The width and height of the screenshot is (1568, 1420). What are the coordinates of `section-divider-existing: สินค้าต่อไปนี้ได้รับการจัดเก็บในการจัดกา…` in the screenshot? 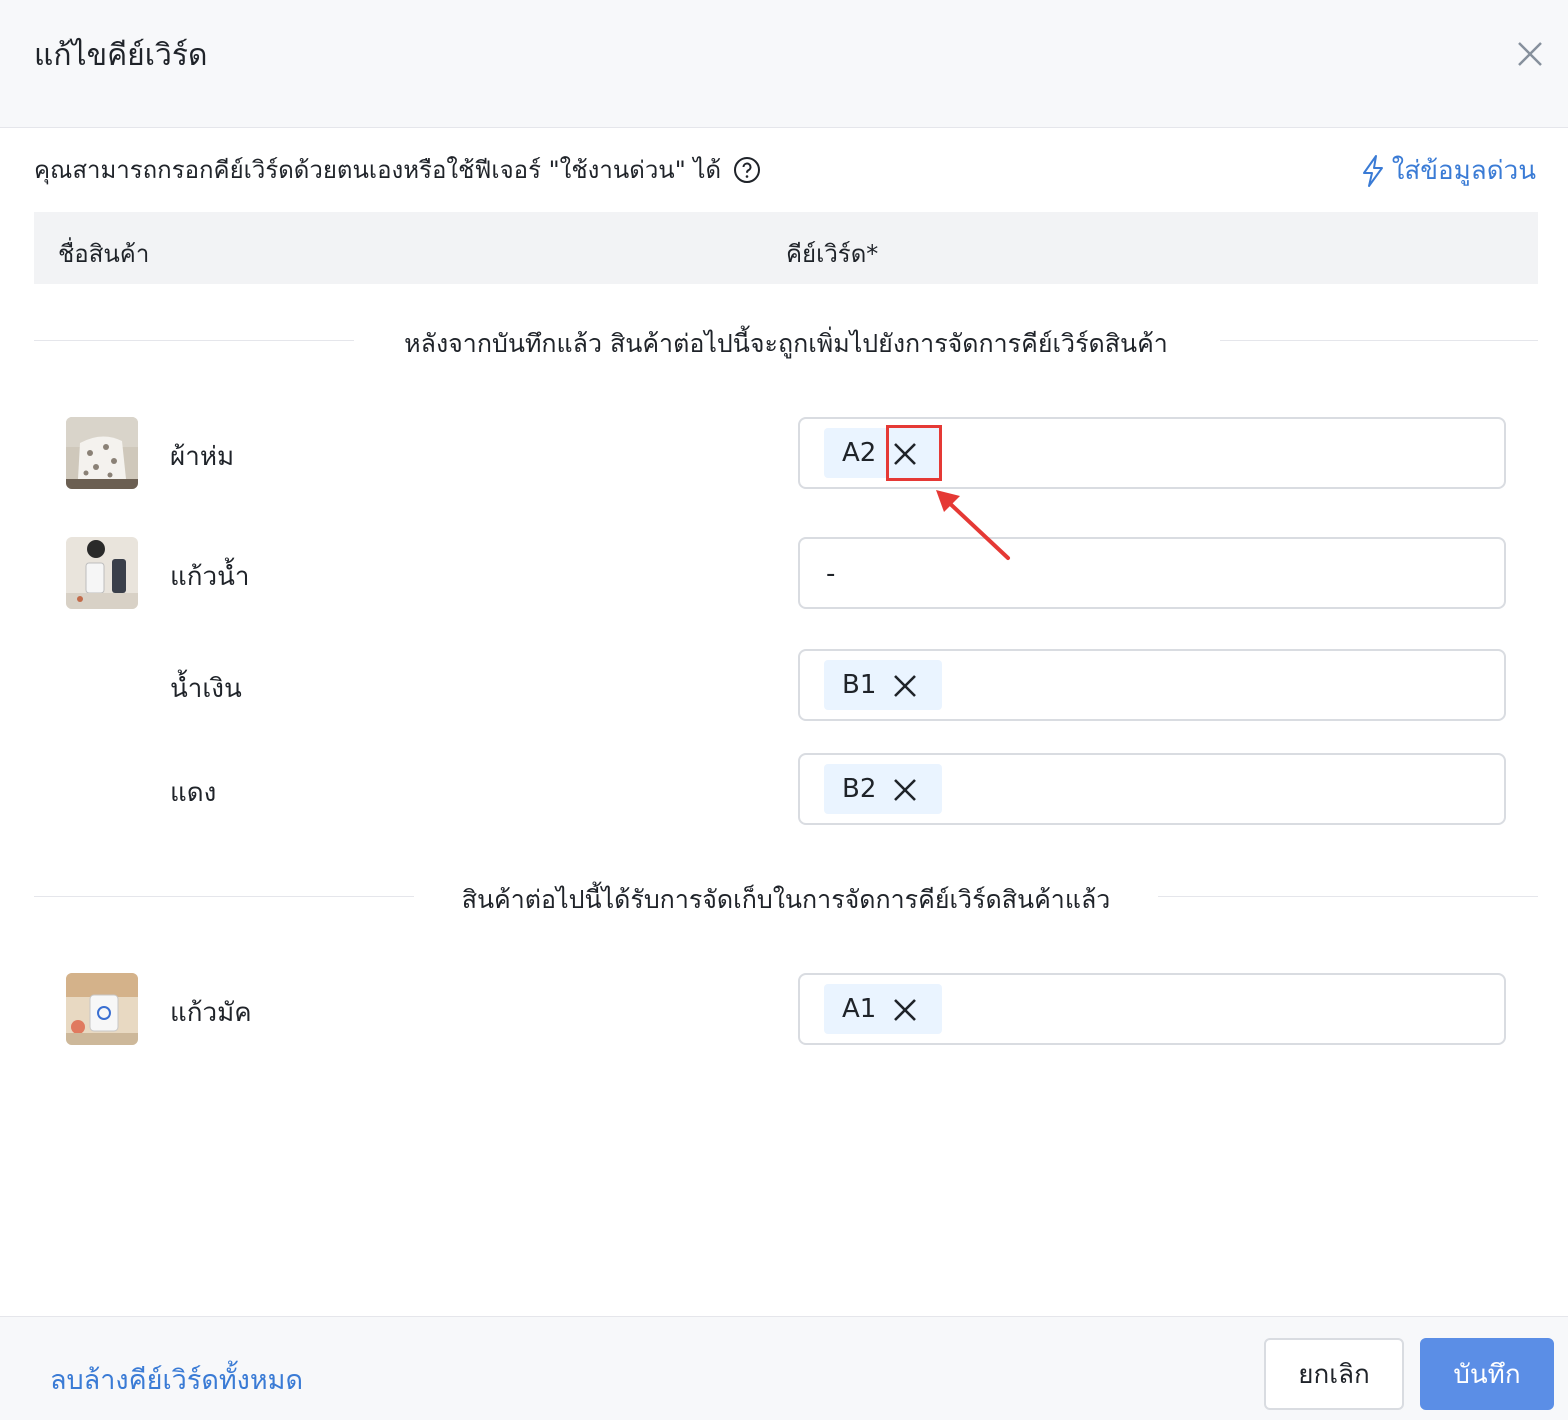 It's located at (786, 896).